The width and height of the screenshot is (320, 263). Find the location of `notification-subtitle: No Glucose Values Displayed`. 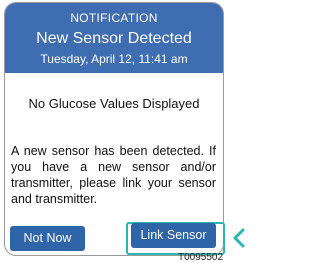

notification-subtitle: No Glucose Values Displayed is located at coordinates (114, 103).